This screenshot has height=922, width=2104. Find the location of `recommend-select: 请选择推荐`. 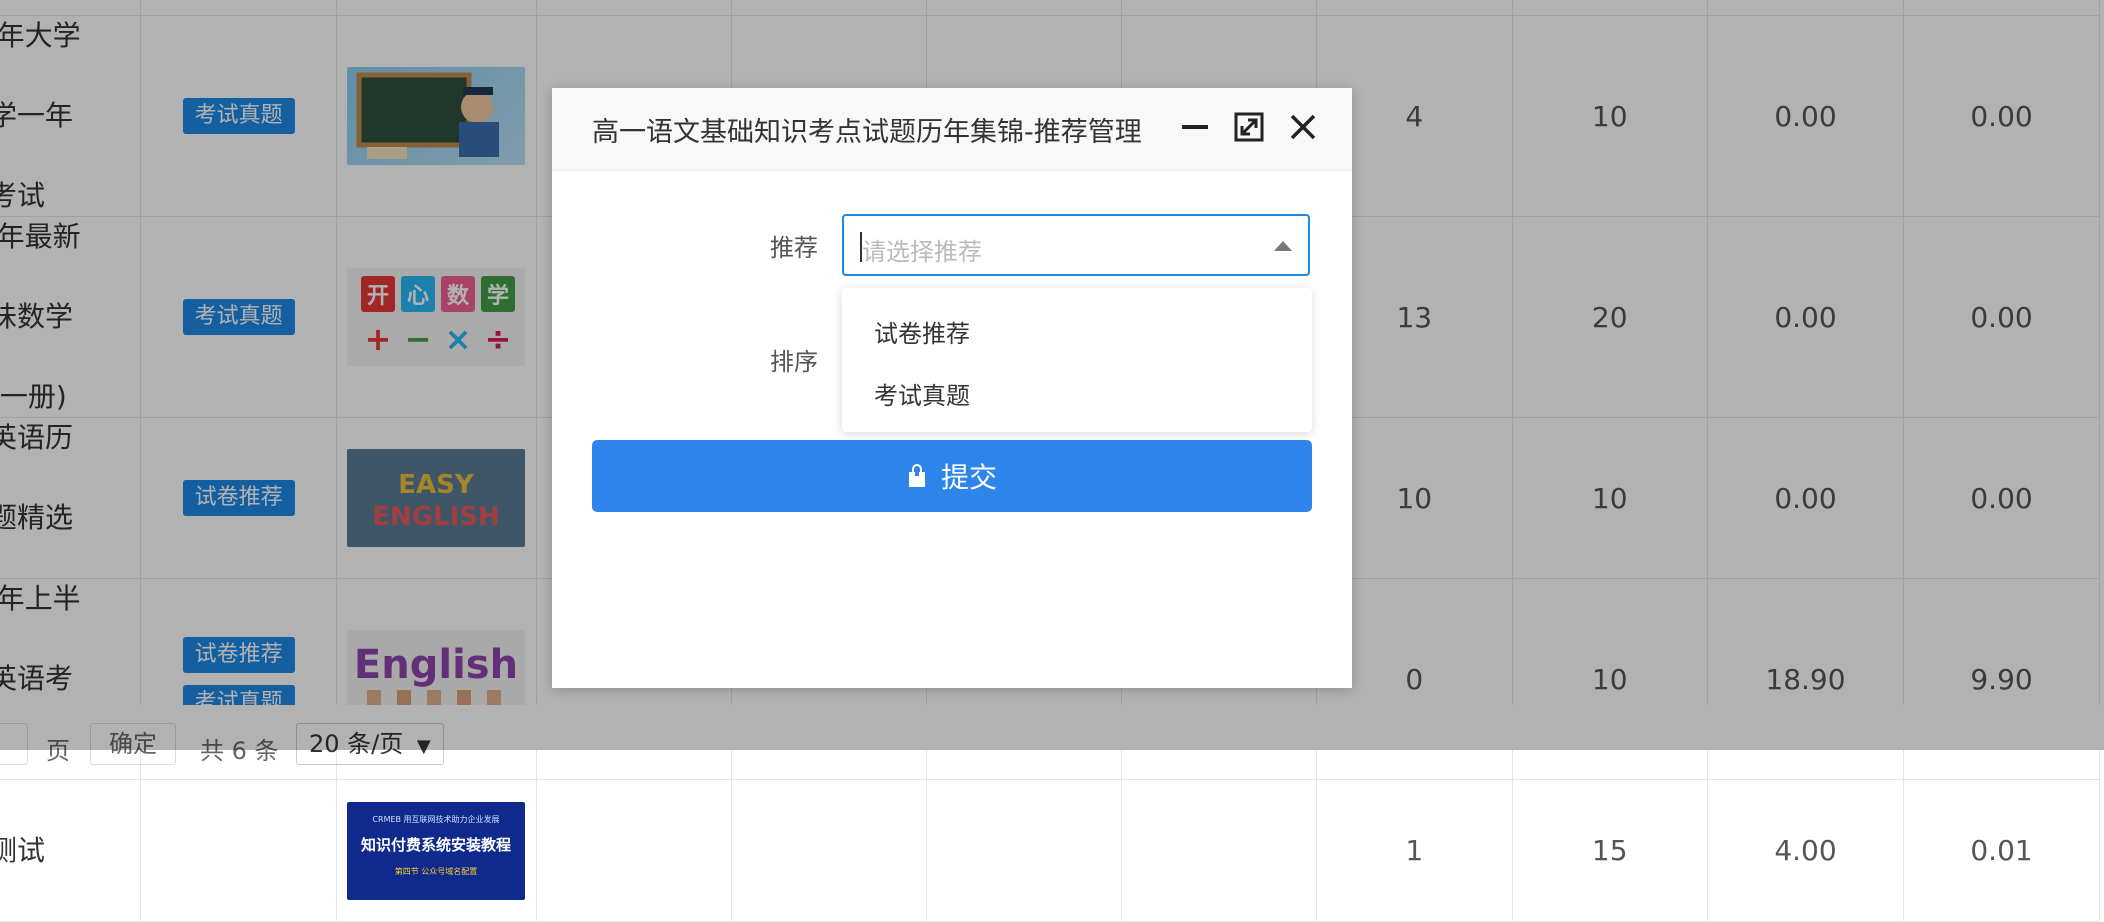

recommend-select: 请选择推荐 is located at coordinates (1076, 245).